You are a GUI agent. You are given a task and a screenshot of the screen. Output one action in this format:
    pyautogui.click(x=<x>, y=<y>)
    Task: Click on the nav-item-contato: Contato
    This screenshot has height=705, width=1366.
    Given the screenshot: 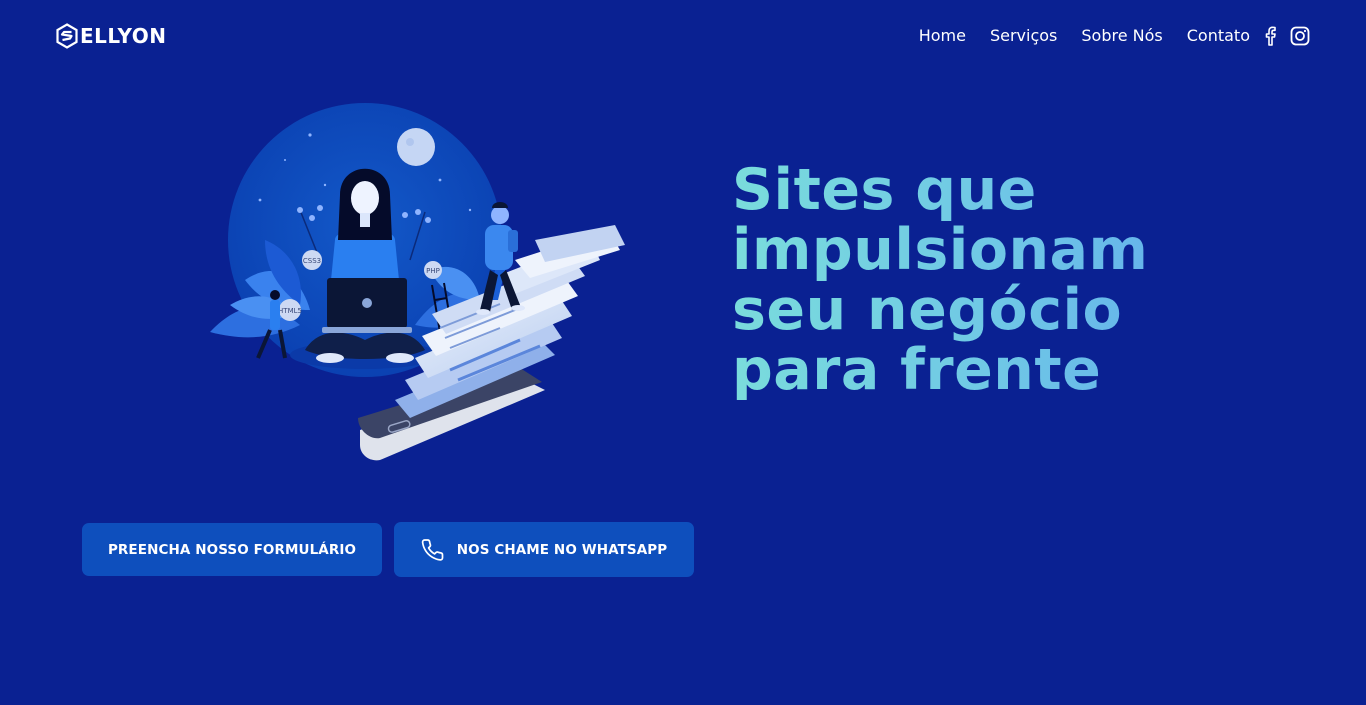 What is the action you would take?
    pyautogui.click(x=1218, y=36)
    